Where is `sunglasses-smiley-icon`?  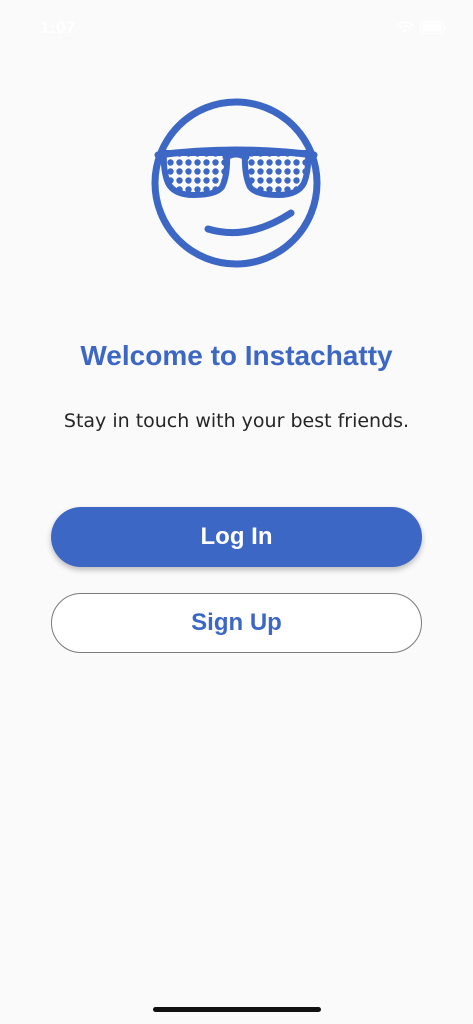 sunglasses-smiley-icon is located at coordinates (236, 183).